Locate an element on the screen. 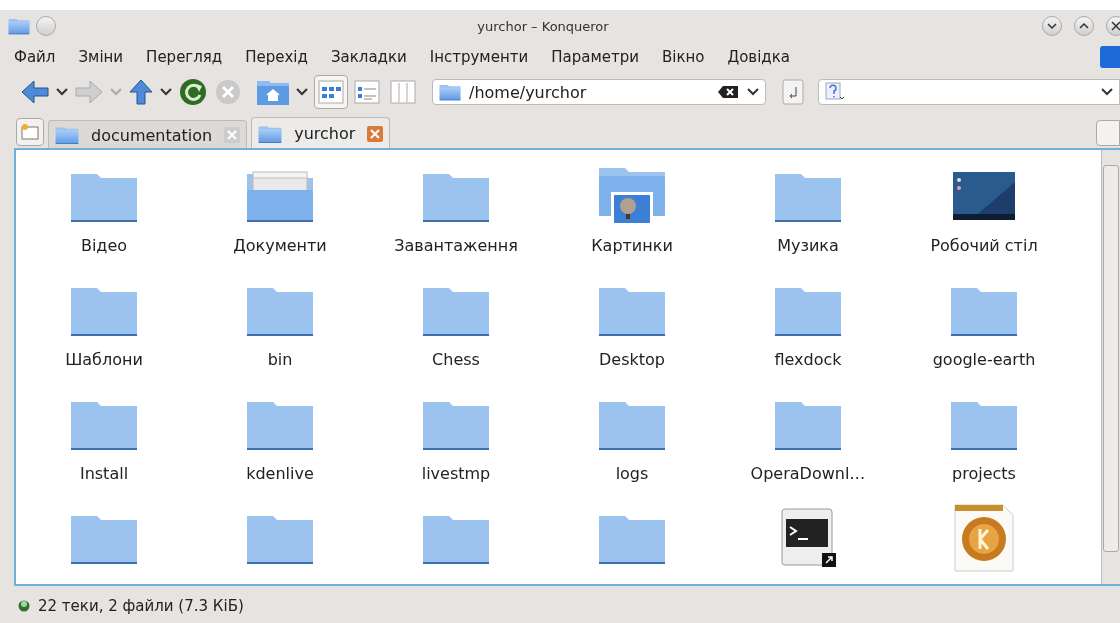 Image resolution: width=1120 pixels, height=623 pixels. new-tab-icon is located at coordinates (30, 132).